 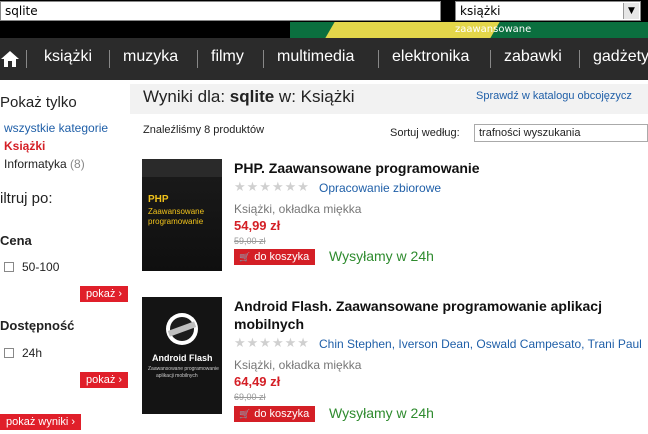 I want to click on cover-title: Android Flash, so click(x=182, y=358).